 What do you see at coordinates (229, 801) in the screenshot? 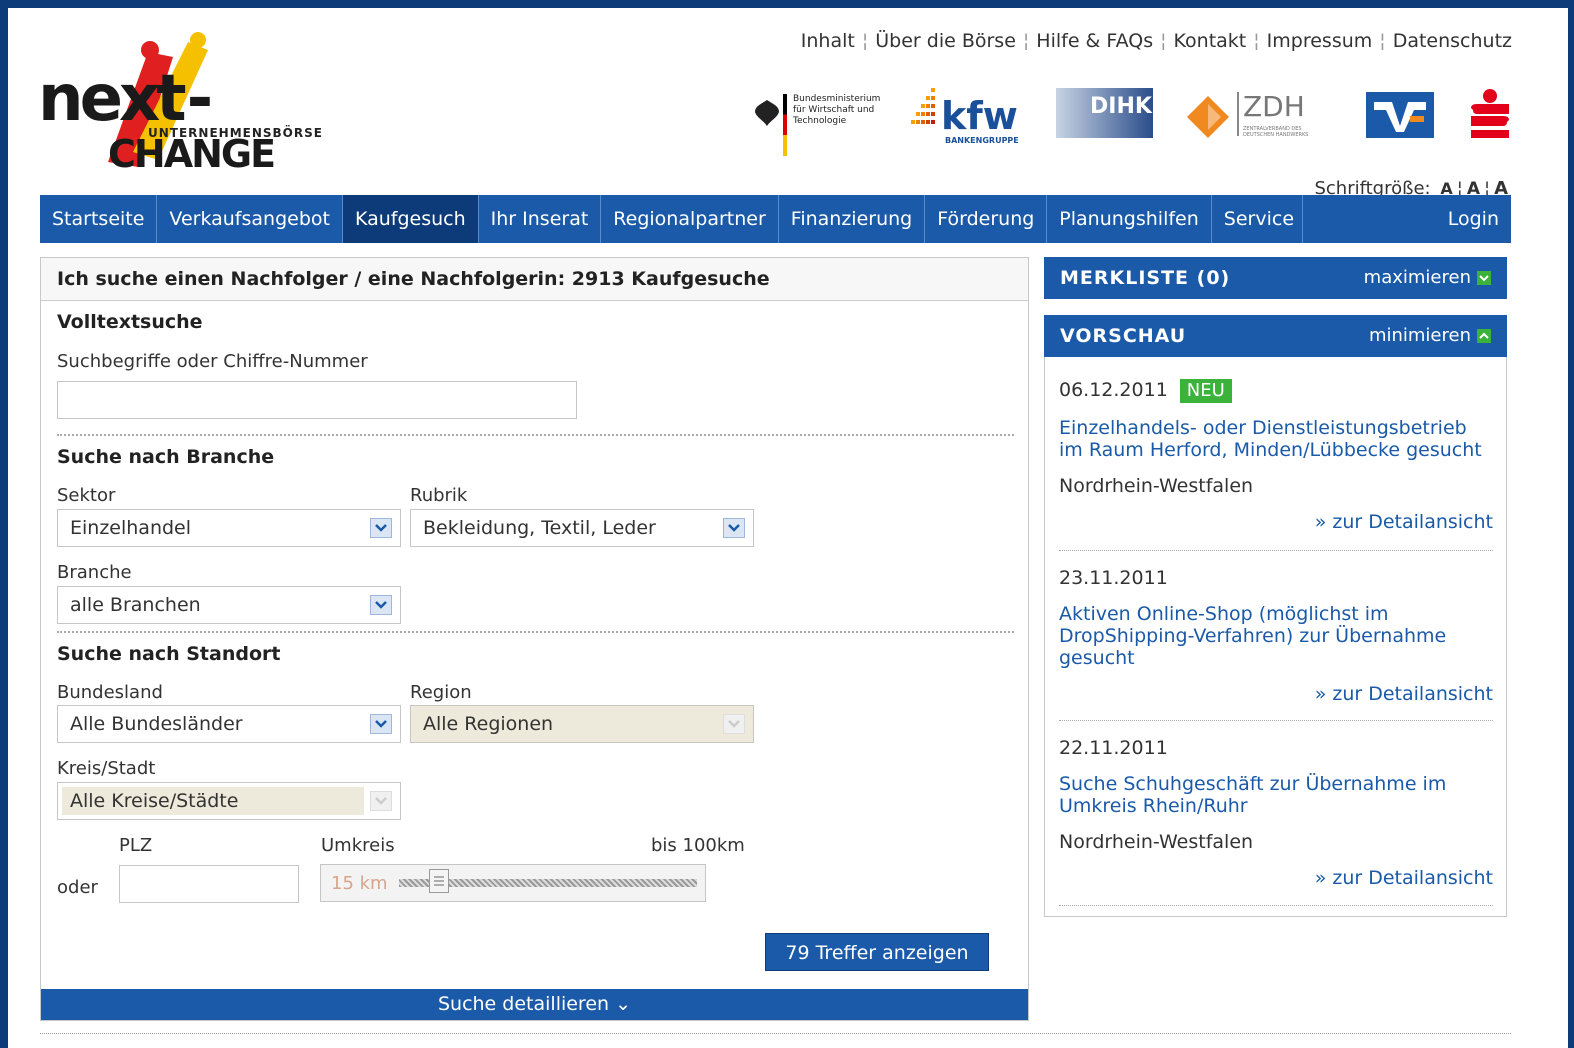
I see `kreis-select: Alle Kreise/Städte` at bounding box center [229, 801].